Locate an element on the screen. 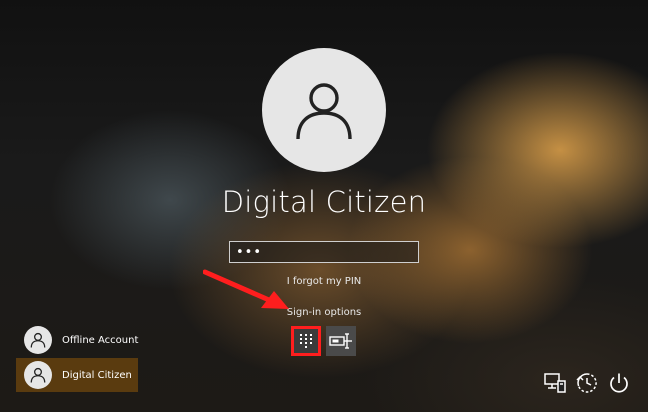 The width and height of the screenshot is (648, 412). pin-keypad-icon is located at coordinates (306, 341).